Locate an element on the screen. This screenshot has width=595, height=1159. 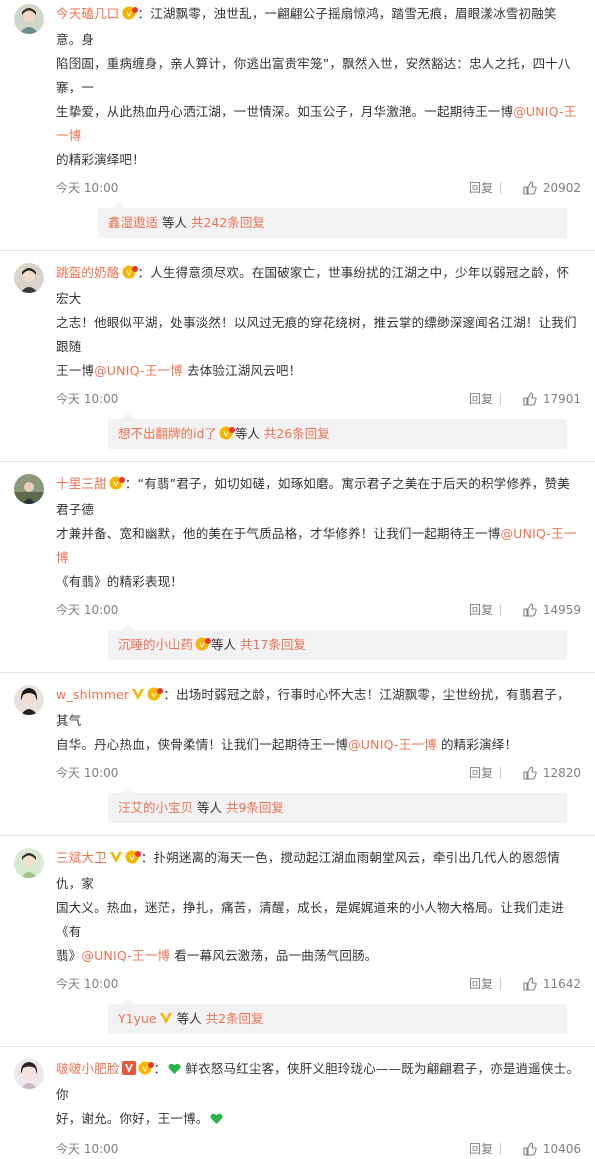
green-heart-icon is located at coordinates (216, 1121).